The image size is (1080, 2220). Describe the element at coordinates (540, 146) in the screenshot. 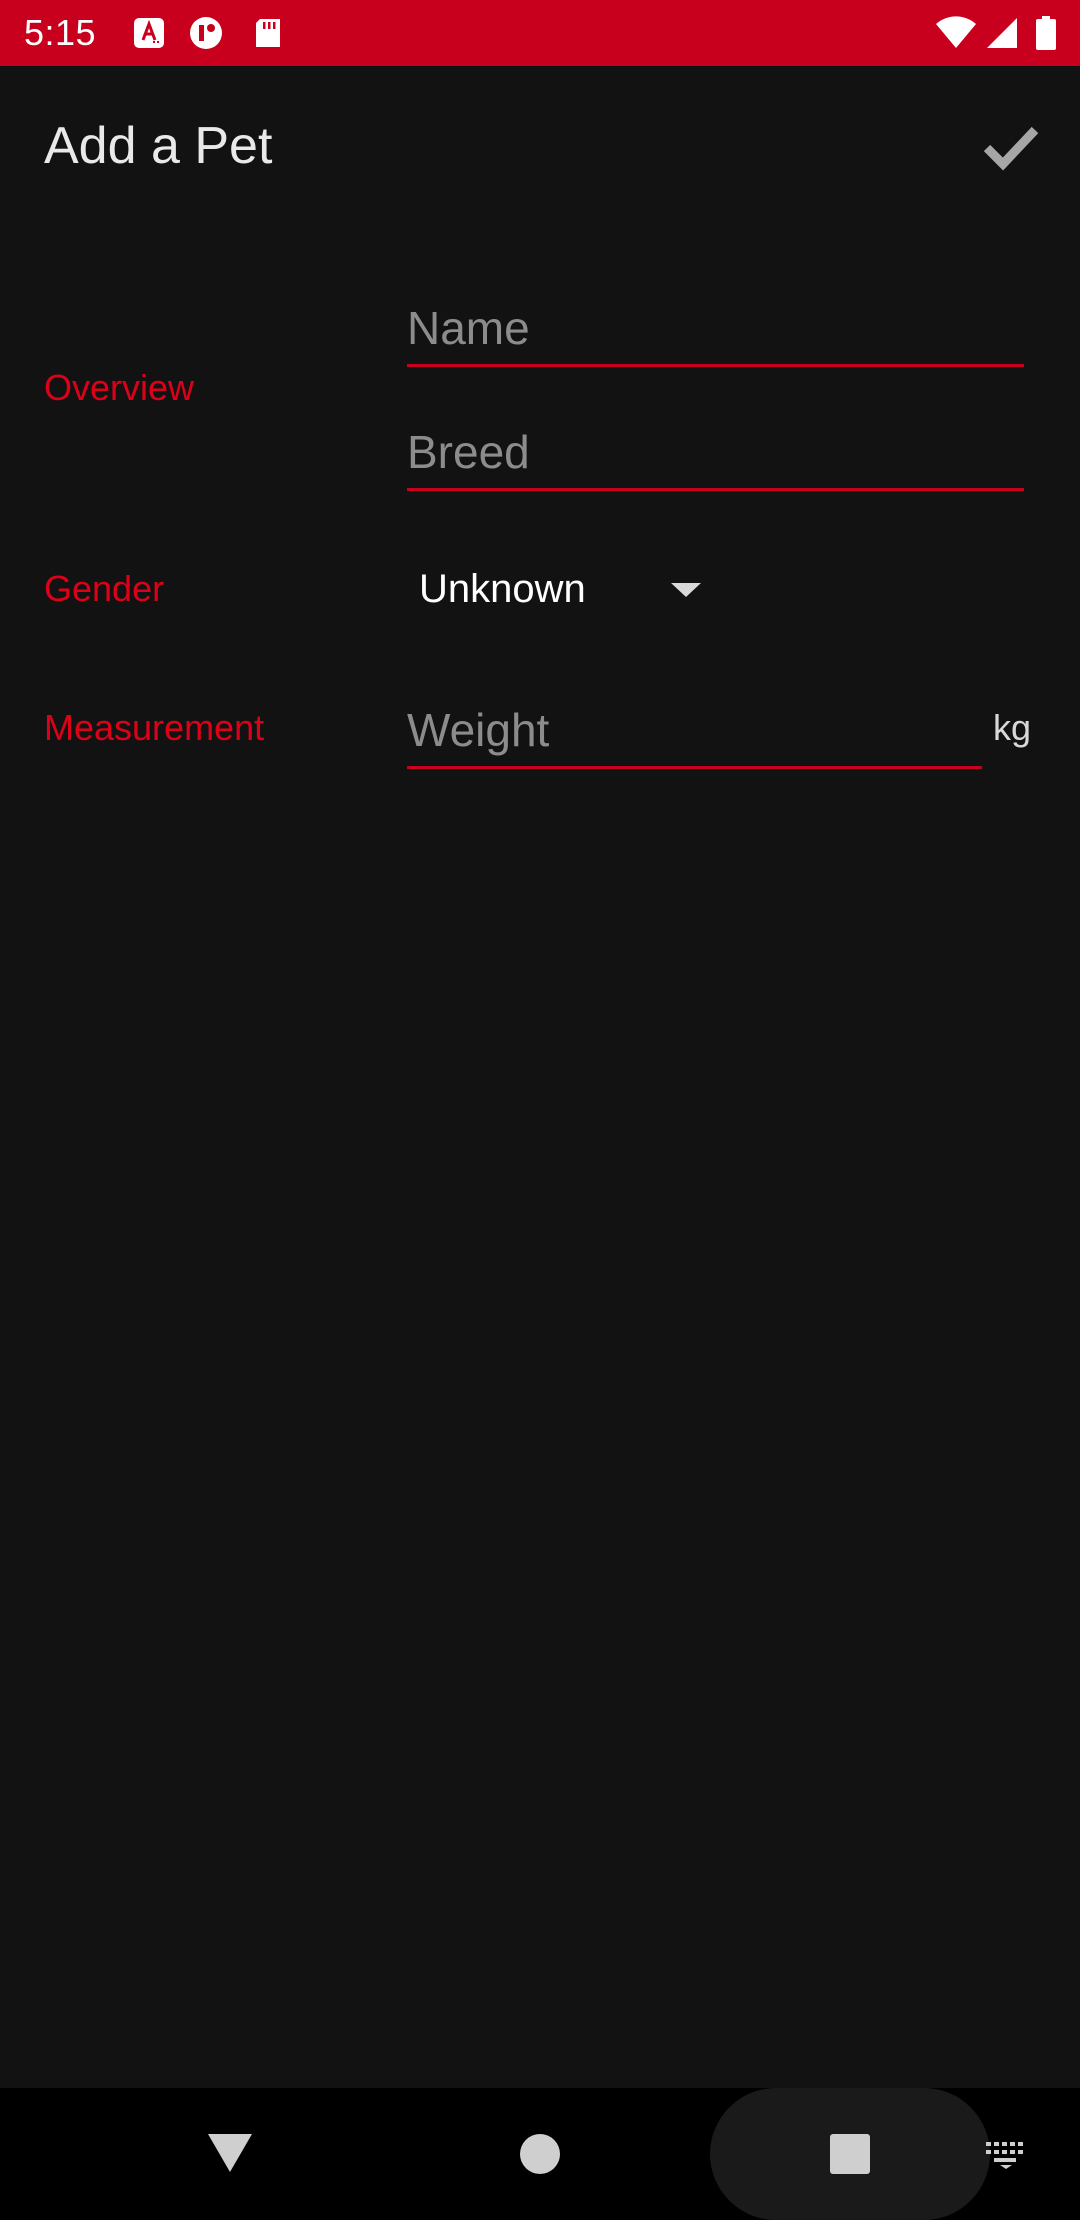

I see `app-bar: Add a Pet` at that location.